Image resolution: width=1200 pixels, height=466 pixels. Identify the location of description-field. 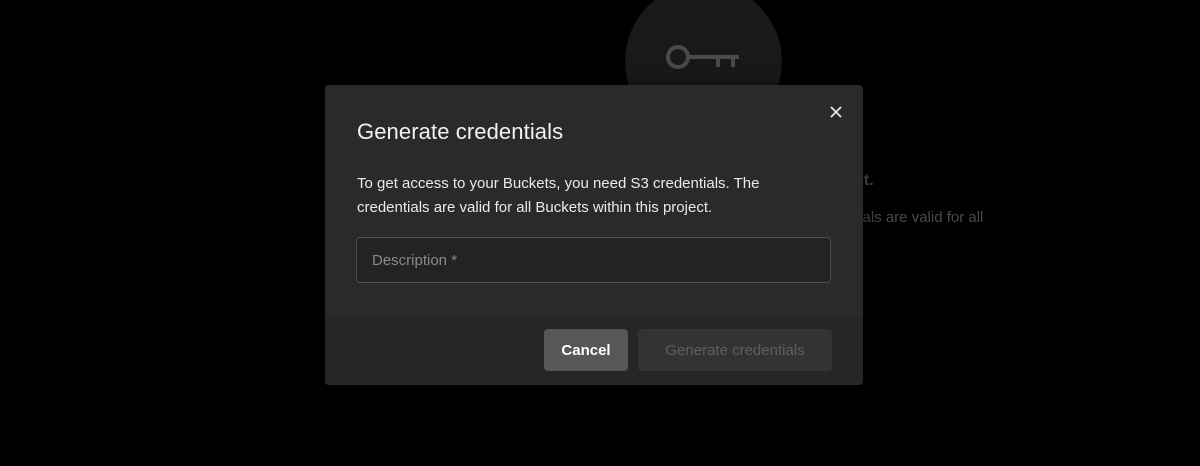
(593, 260).